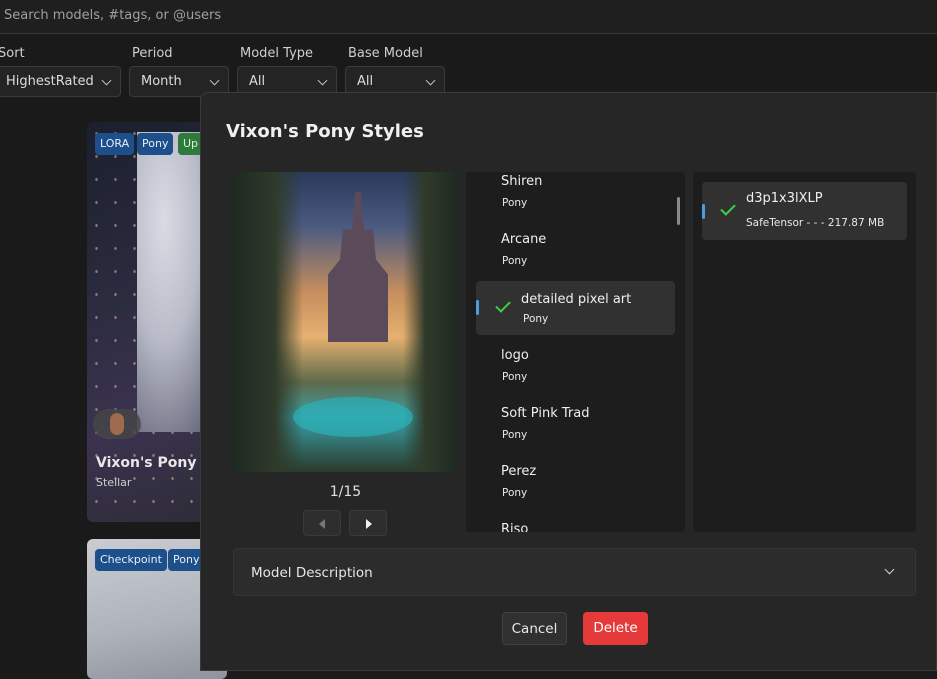  What do you see at coordinates (545, 413) in the screenshot?
I see `version-name: Soft Pink Trad` at bounding box center [545, 413].